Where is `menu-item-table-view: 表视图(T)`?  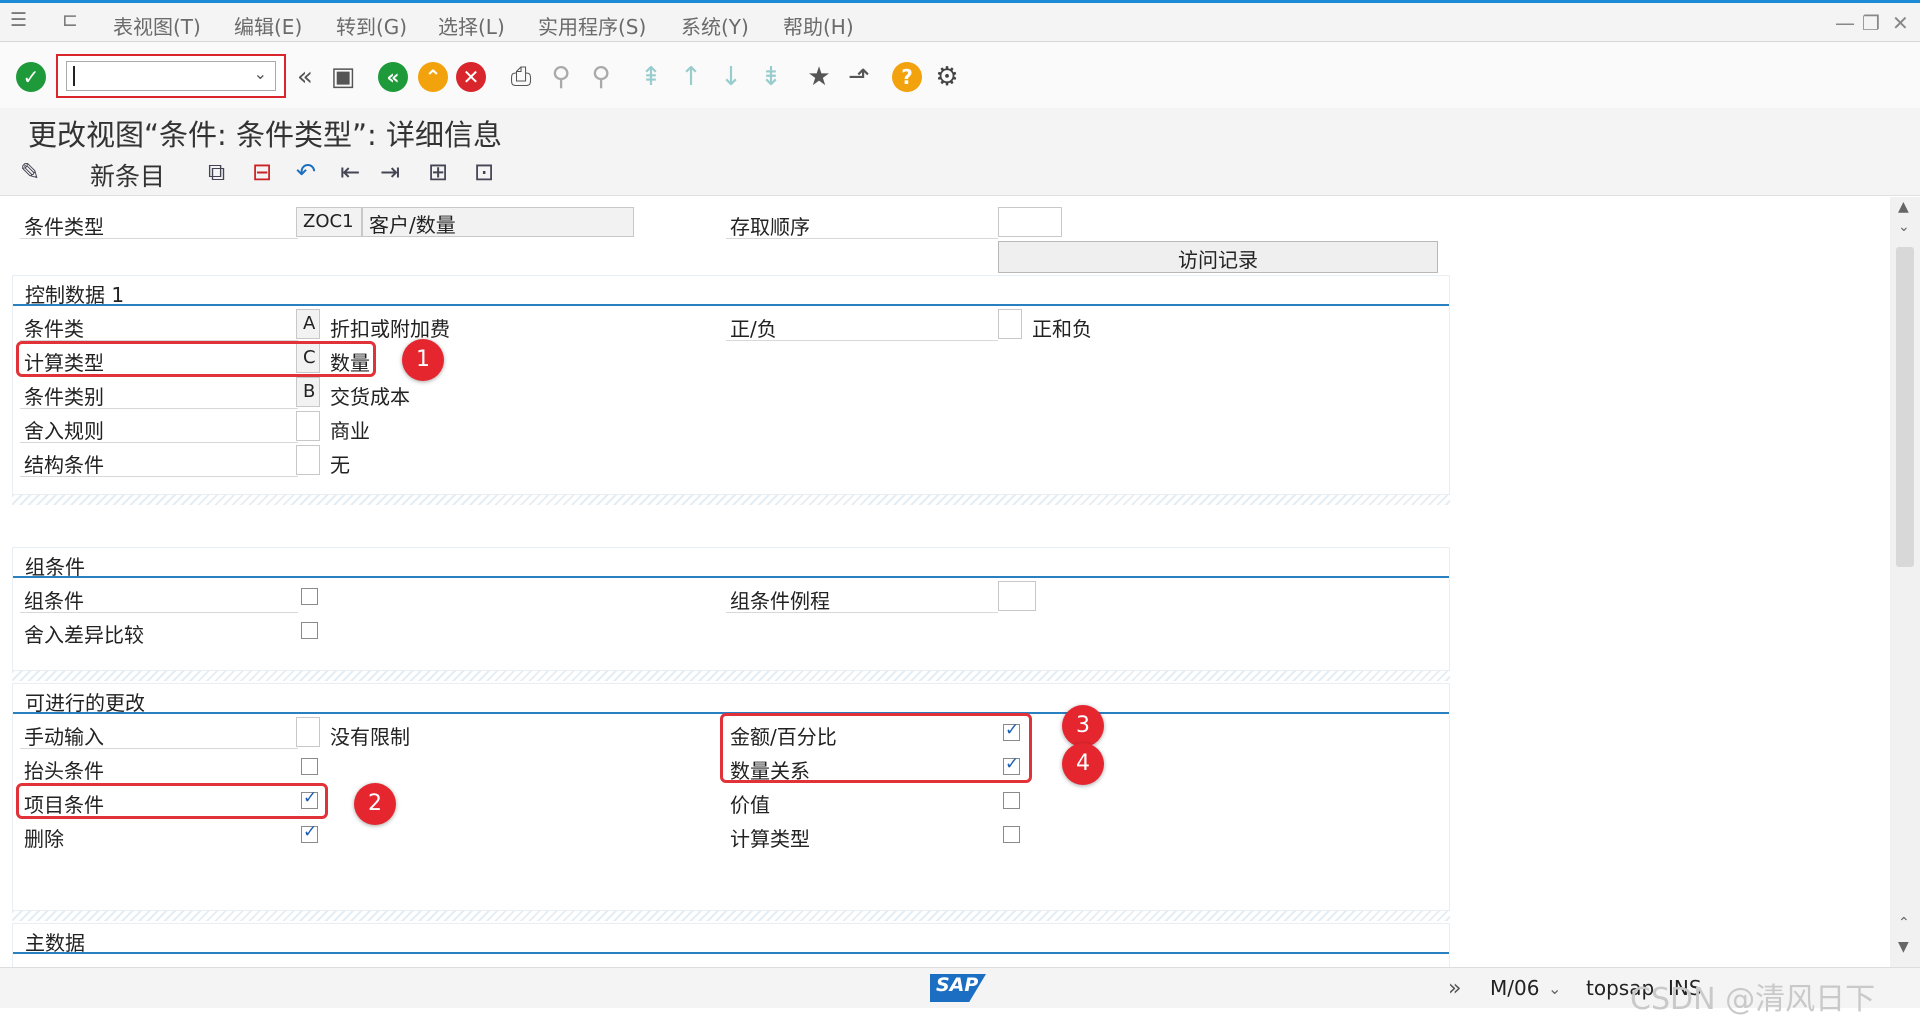 menu-item-table-view: 表视图(T) is located at coordinates (157, 25).